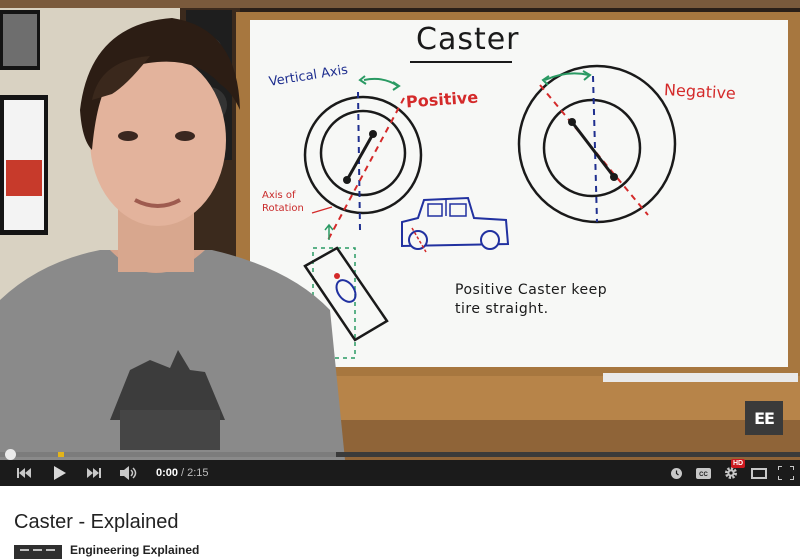 Image resolution: width=800 pixels, height=559 pixels. I want to click on player-controls: 0:00 / 2:15 CC, so click(400, 473).